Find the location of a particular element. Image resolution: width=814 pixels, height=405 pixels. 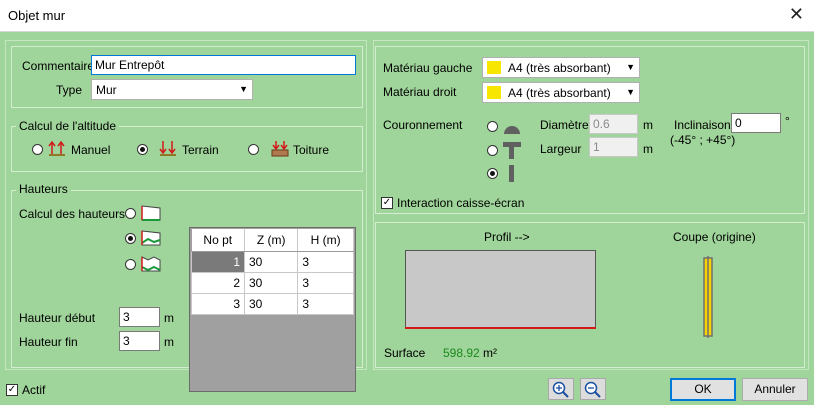

profile-preview is located at coordinates (501, 291).